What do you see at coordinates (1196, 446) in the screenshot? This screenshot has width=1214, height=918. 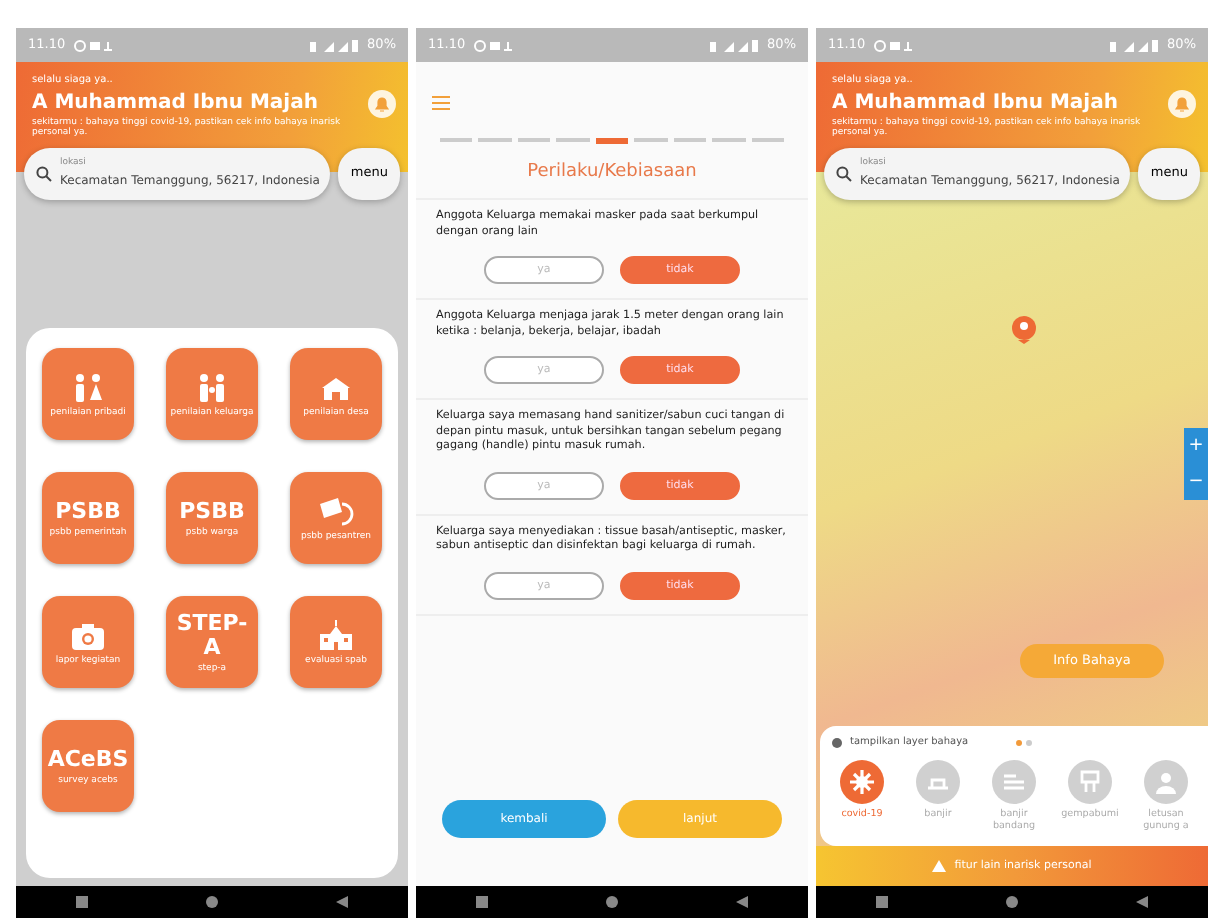 I see `zoom-in-button: +` at bounding box center [1196, 446].